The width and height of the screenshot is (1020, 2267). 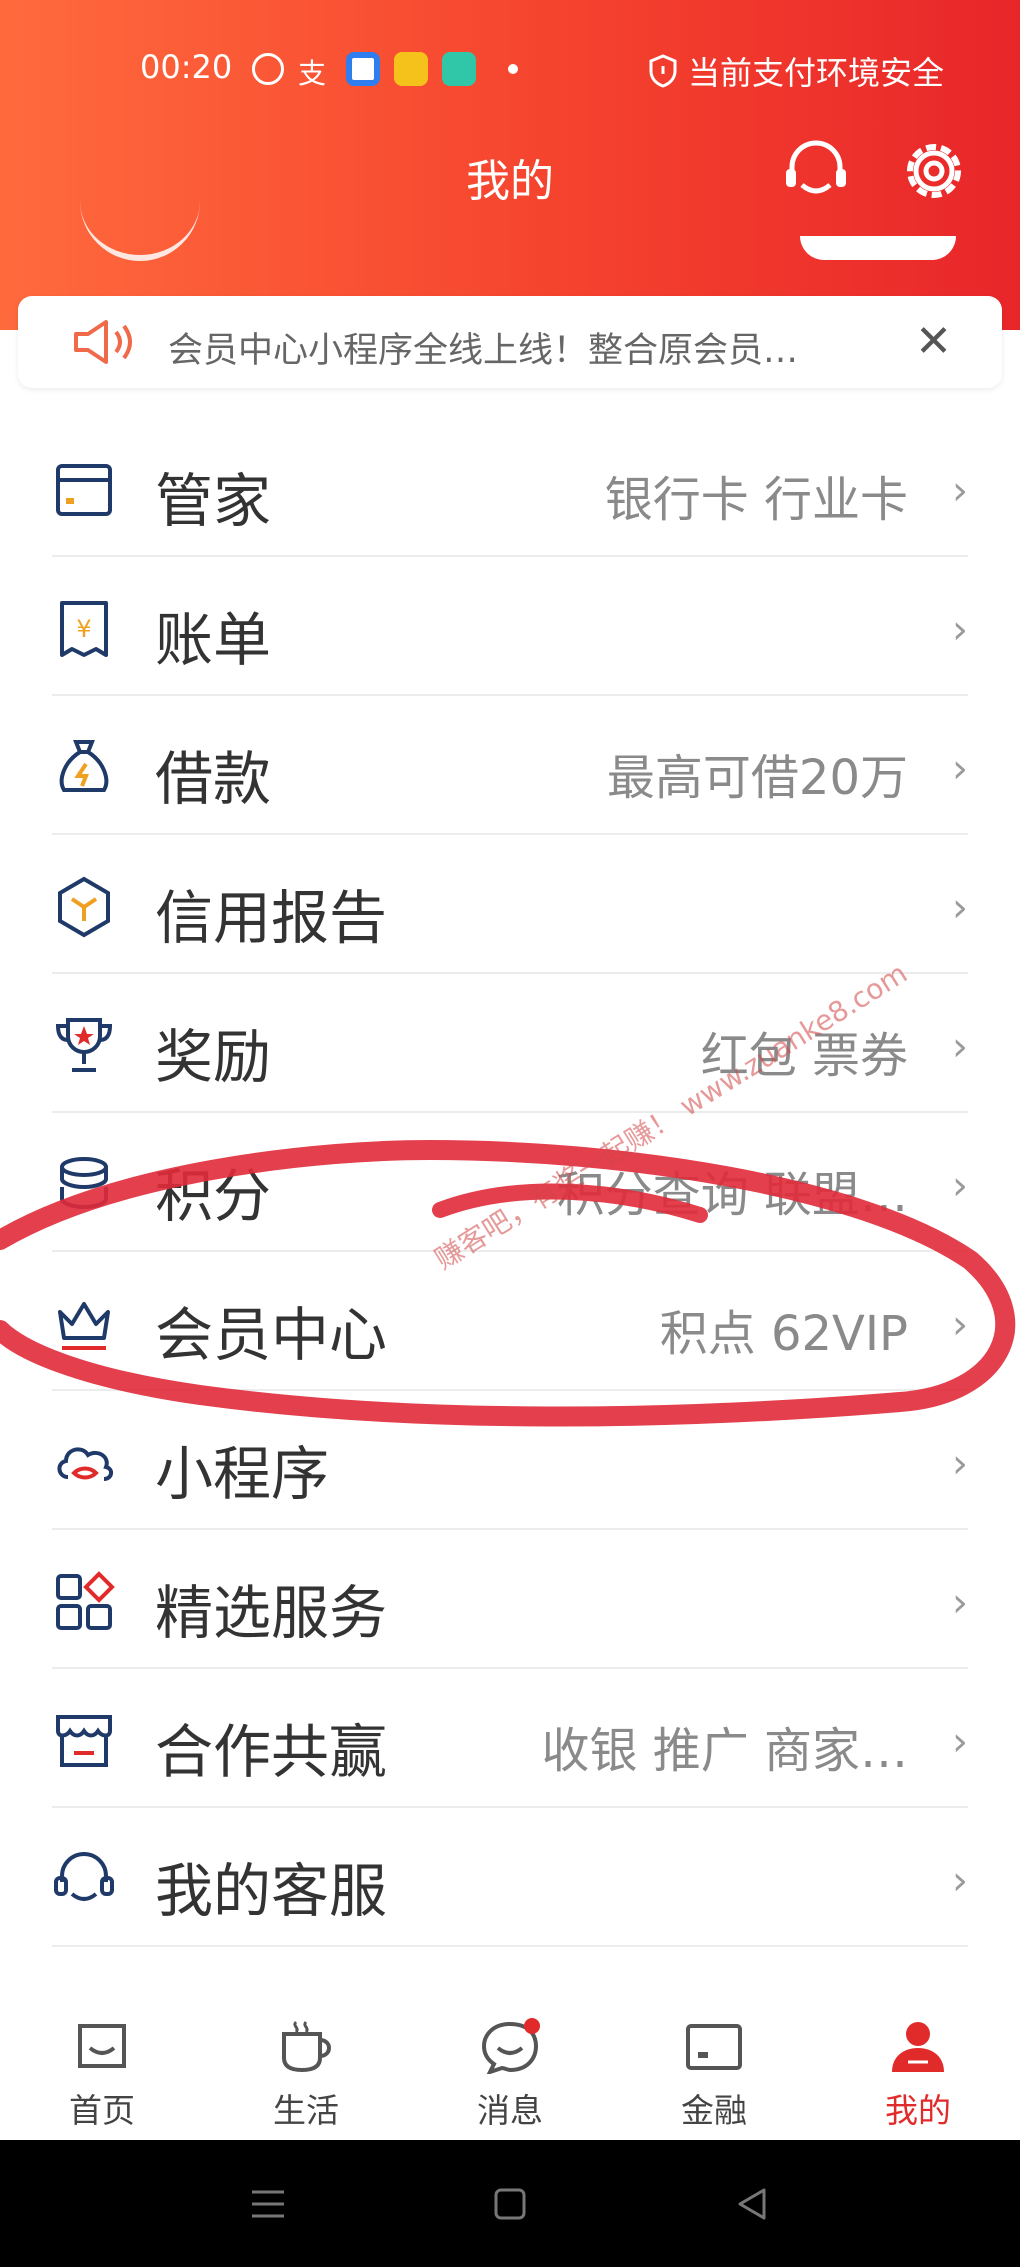 I want to click on tab-label: 我的, so click(x=918, y=2110).